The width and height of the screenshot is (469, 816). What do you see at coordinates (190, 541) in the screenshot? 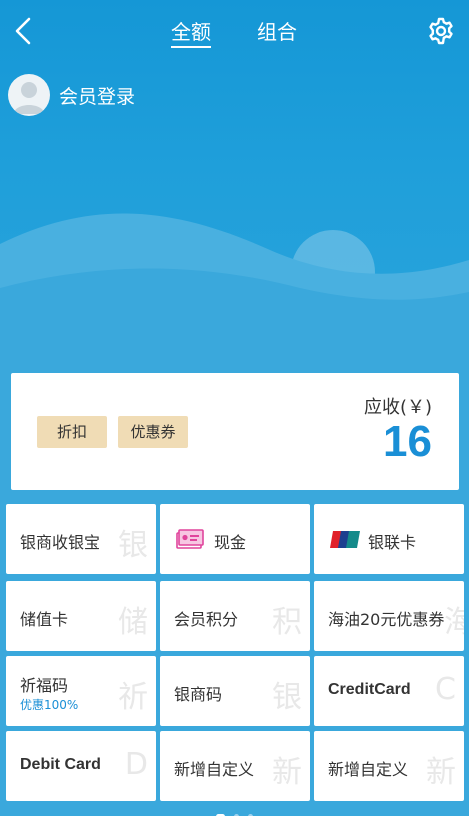
I see `cash-icon` at bounding box center [190, 541].